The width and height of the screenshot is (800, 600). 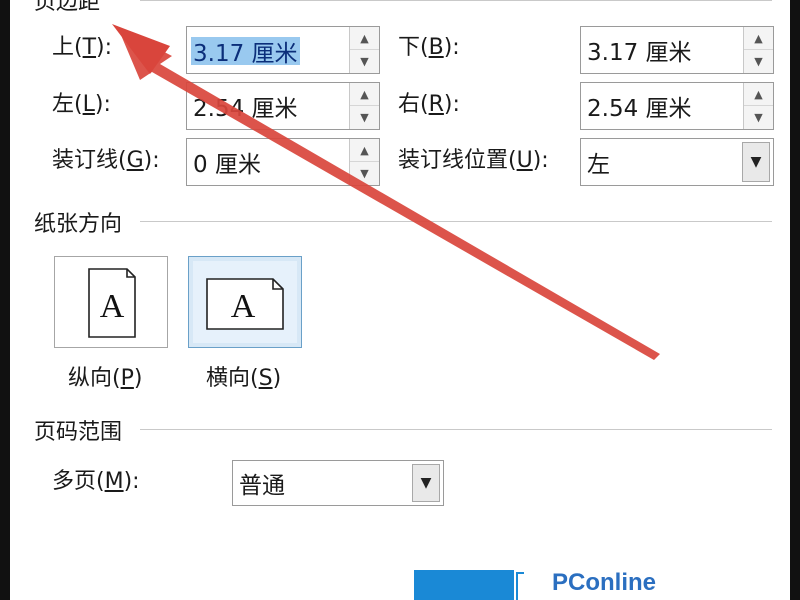 I want to click on top-margin-label: 上(T):, so click(x=82, y=47).